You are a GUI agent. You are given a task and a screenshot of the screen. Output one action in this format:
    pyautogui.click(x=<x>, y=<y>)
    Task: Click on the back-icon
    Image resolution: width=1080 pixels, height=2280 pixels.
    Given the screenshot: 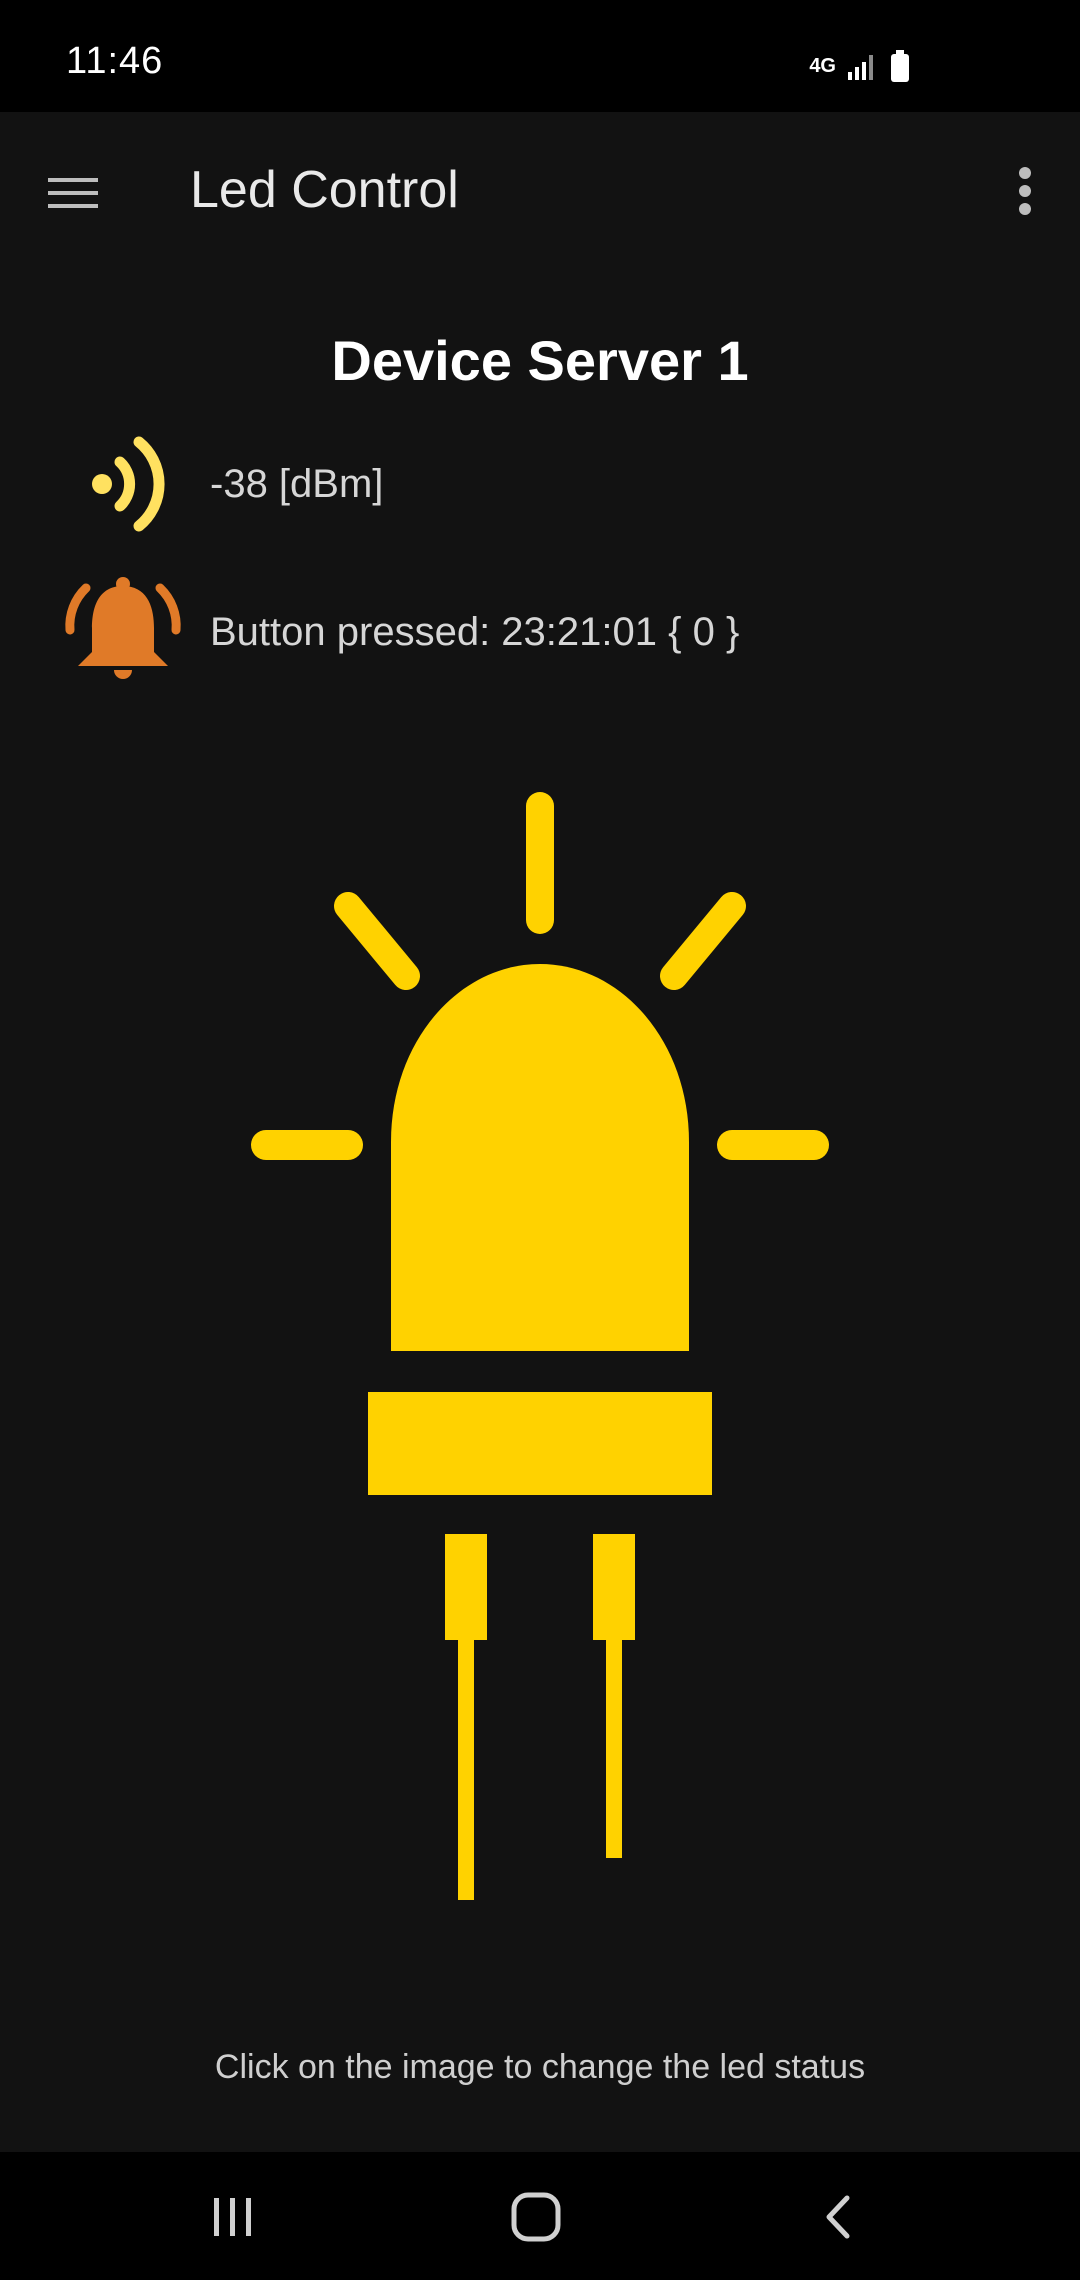 What is the action you would take?
    pyautogui.click(x=838, y=2217)
    